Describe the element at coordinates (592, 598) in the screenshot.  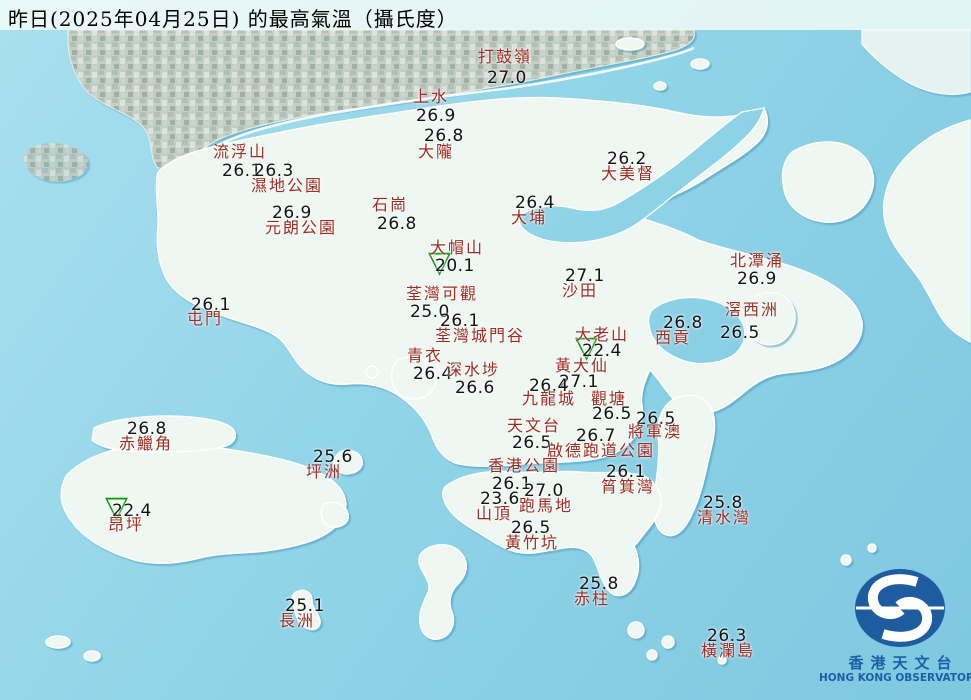
I see `station-name: 赤柱` at that location.